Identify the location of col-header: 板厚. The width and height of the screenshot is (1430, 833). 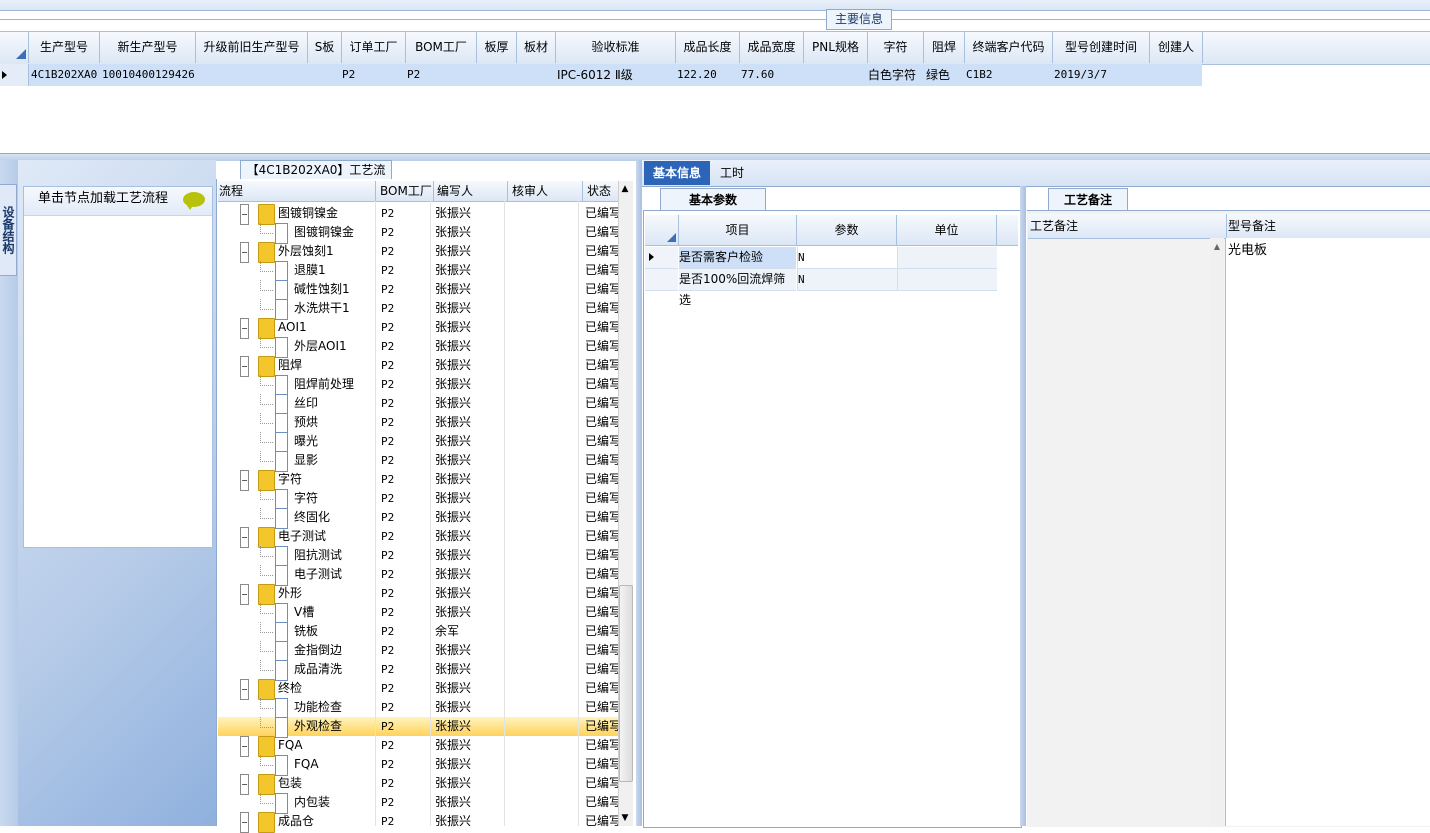
(497, 47).